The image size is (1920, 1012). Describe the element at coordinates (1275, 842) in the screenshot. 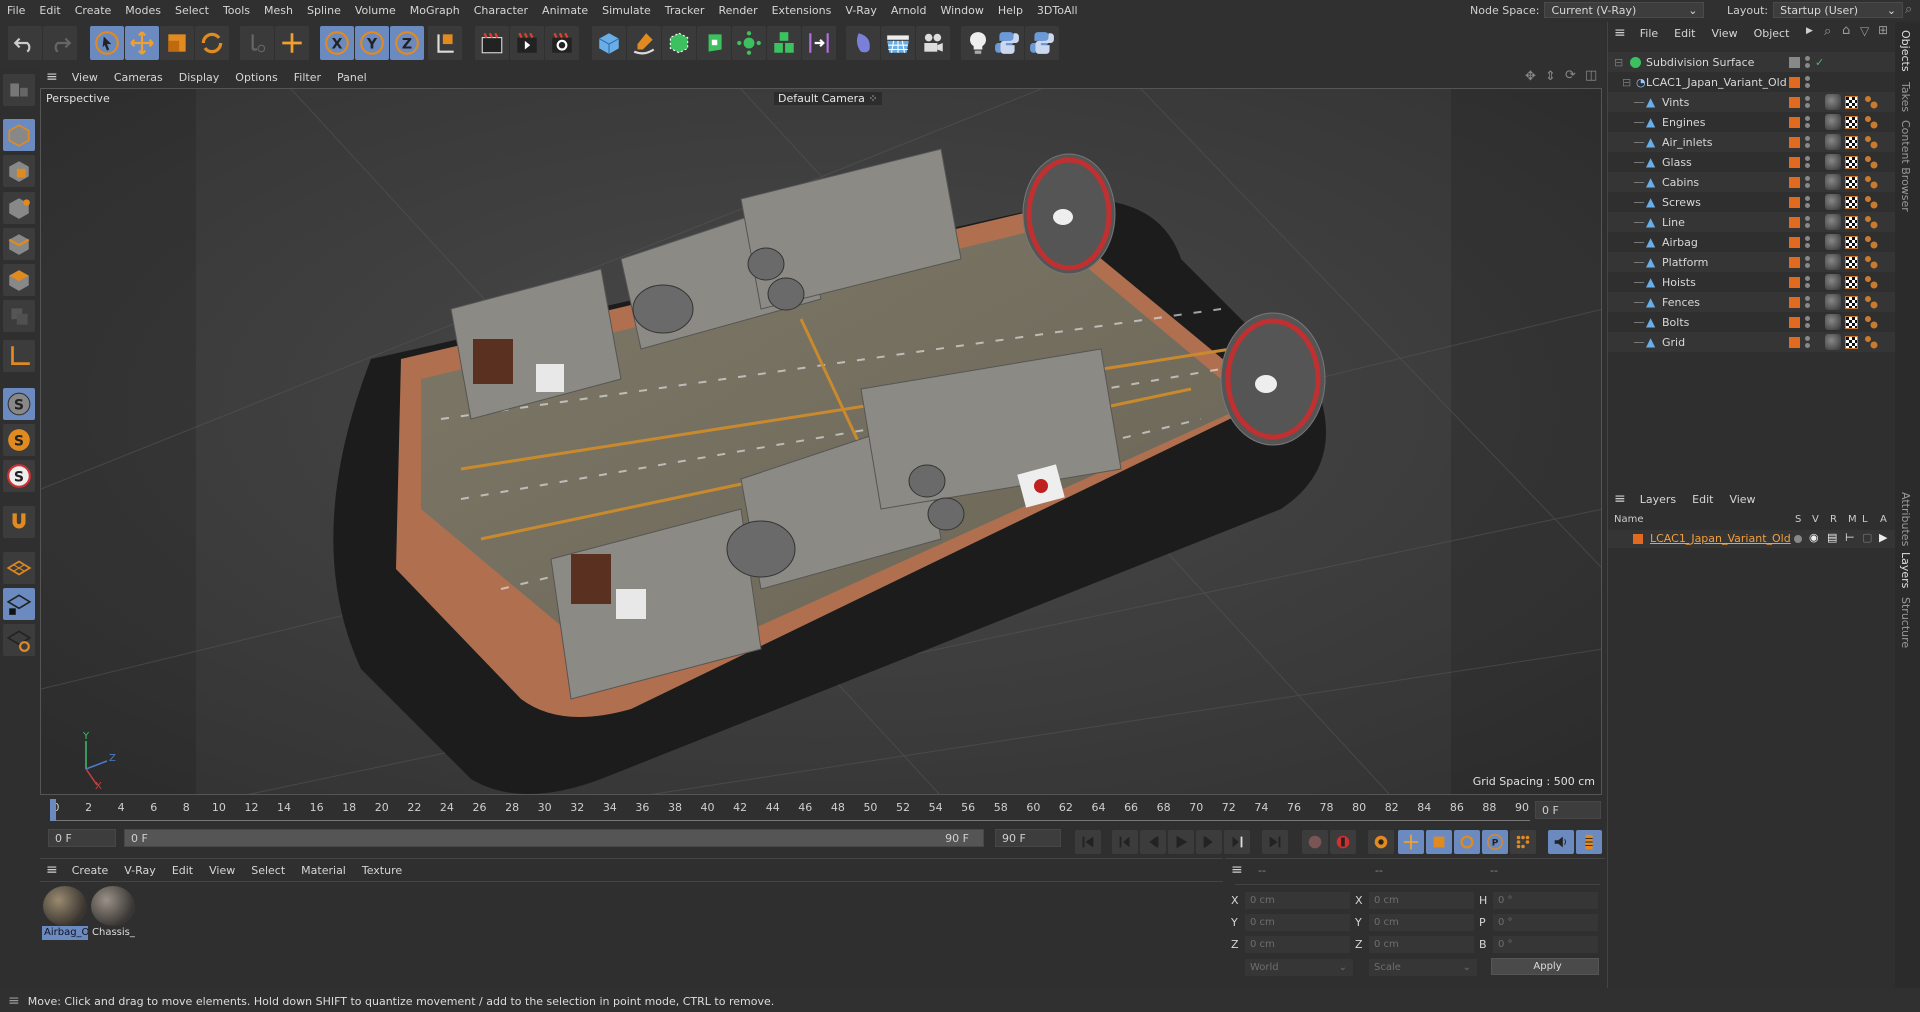

I see `go-to-end-button` at that location.